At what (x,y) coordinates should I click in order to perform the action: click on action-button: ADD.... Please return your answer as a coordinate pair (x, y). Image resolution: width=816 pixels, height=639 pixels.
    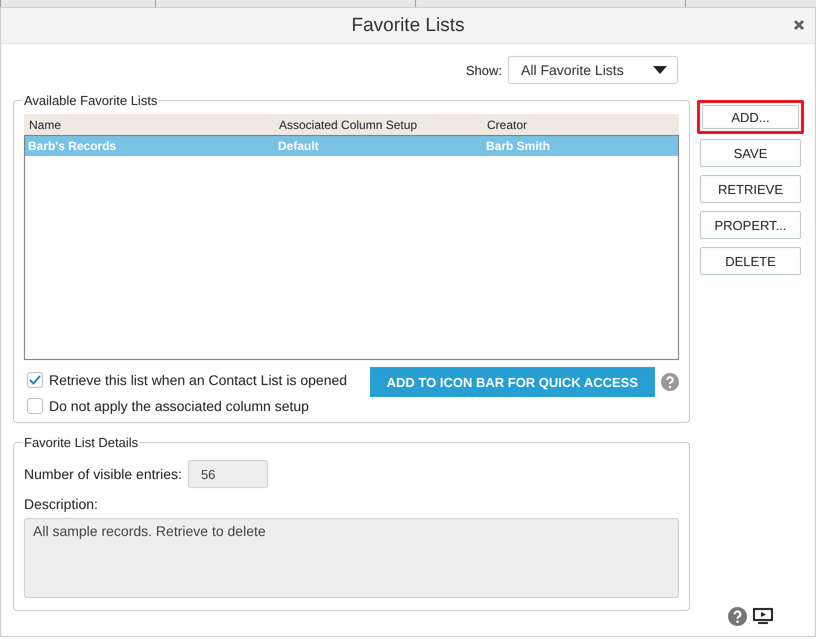
    Looking at the image, I should click on (750, 117).